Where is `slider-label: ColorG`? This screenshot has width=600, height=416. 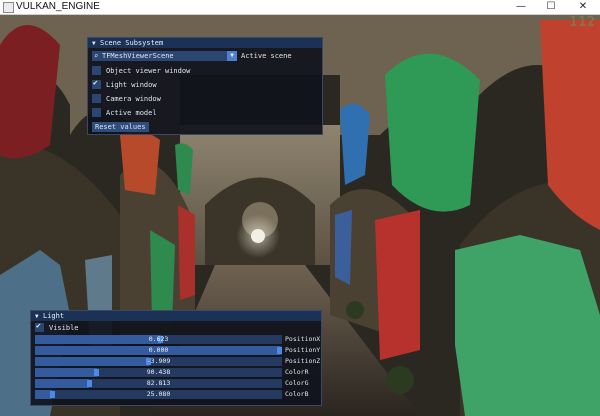
slider-label: ColorG is located at coordinates (297, 383).